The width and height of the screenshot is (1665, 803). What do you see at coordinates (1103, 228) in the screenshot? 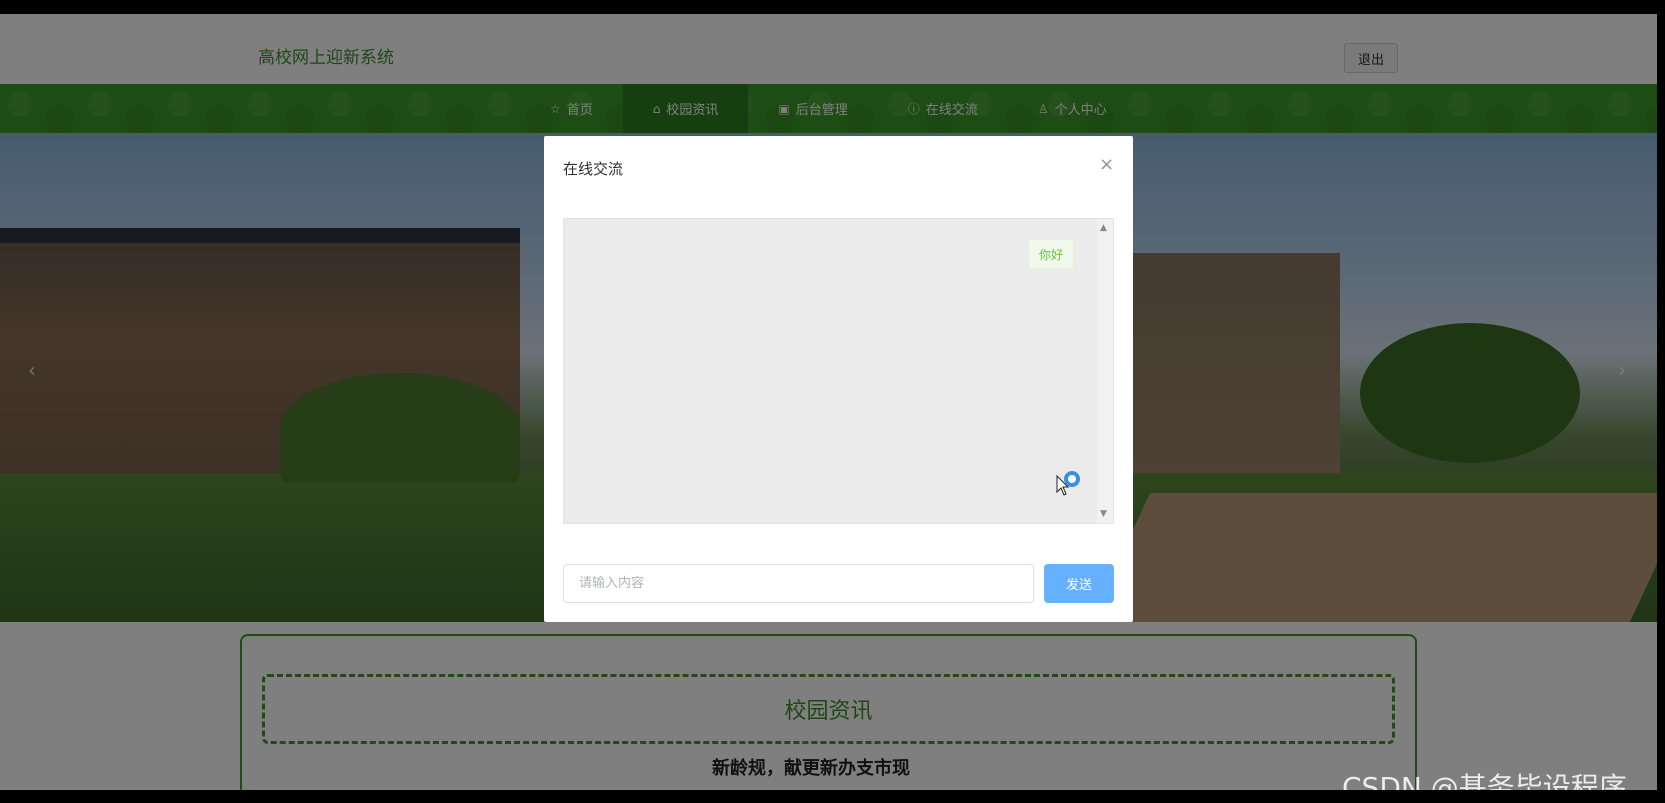
I see `scroll-up-icon: ▲` at bounding box center [1103, 228].